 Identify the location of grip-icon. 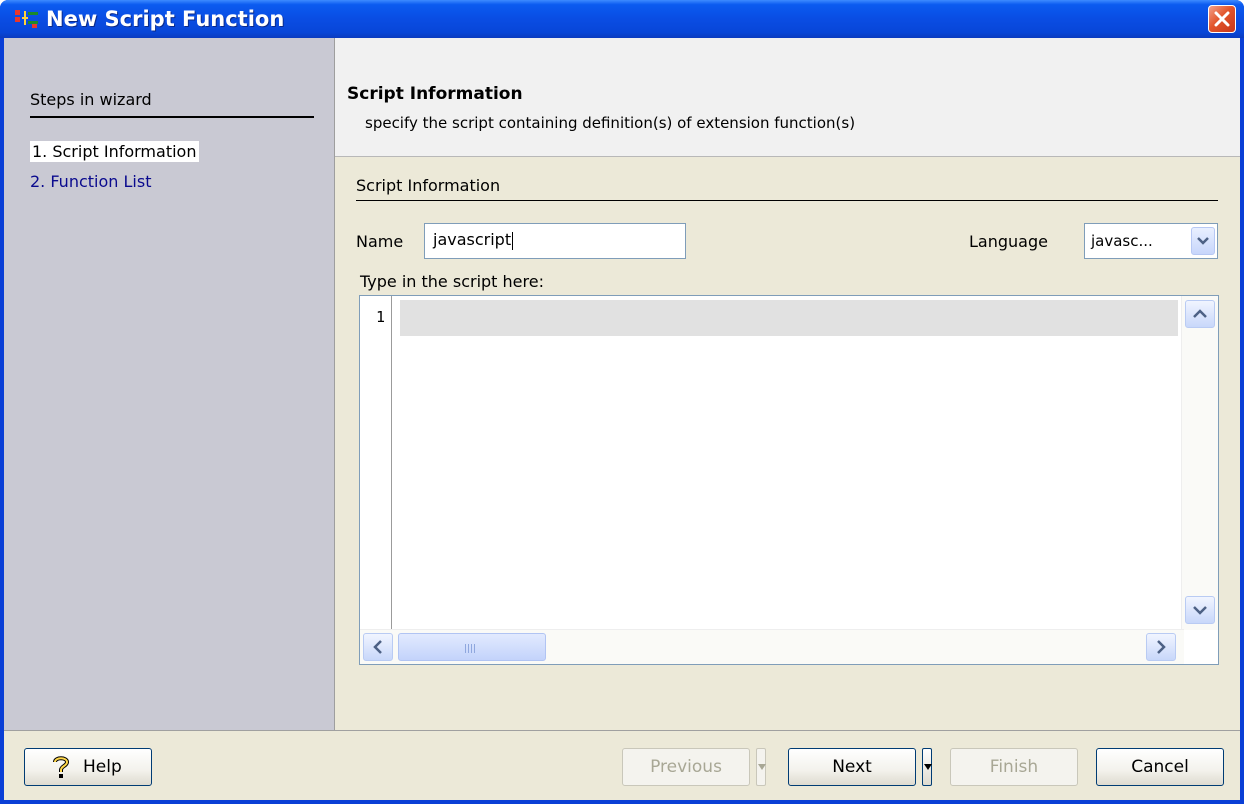
(471, 648).